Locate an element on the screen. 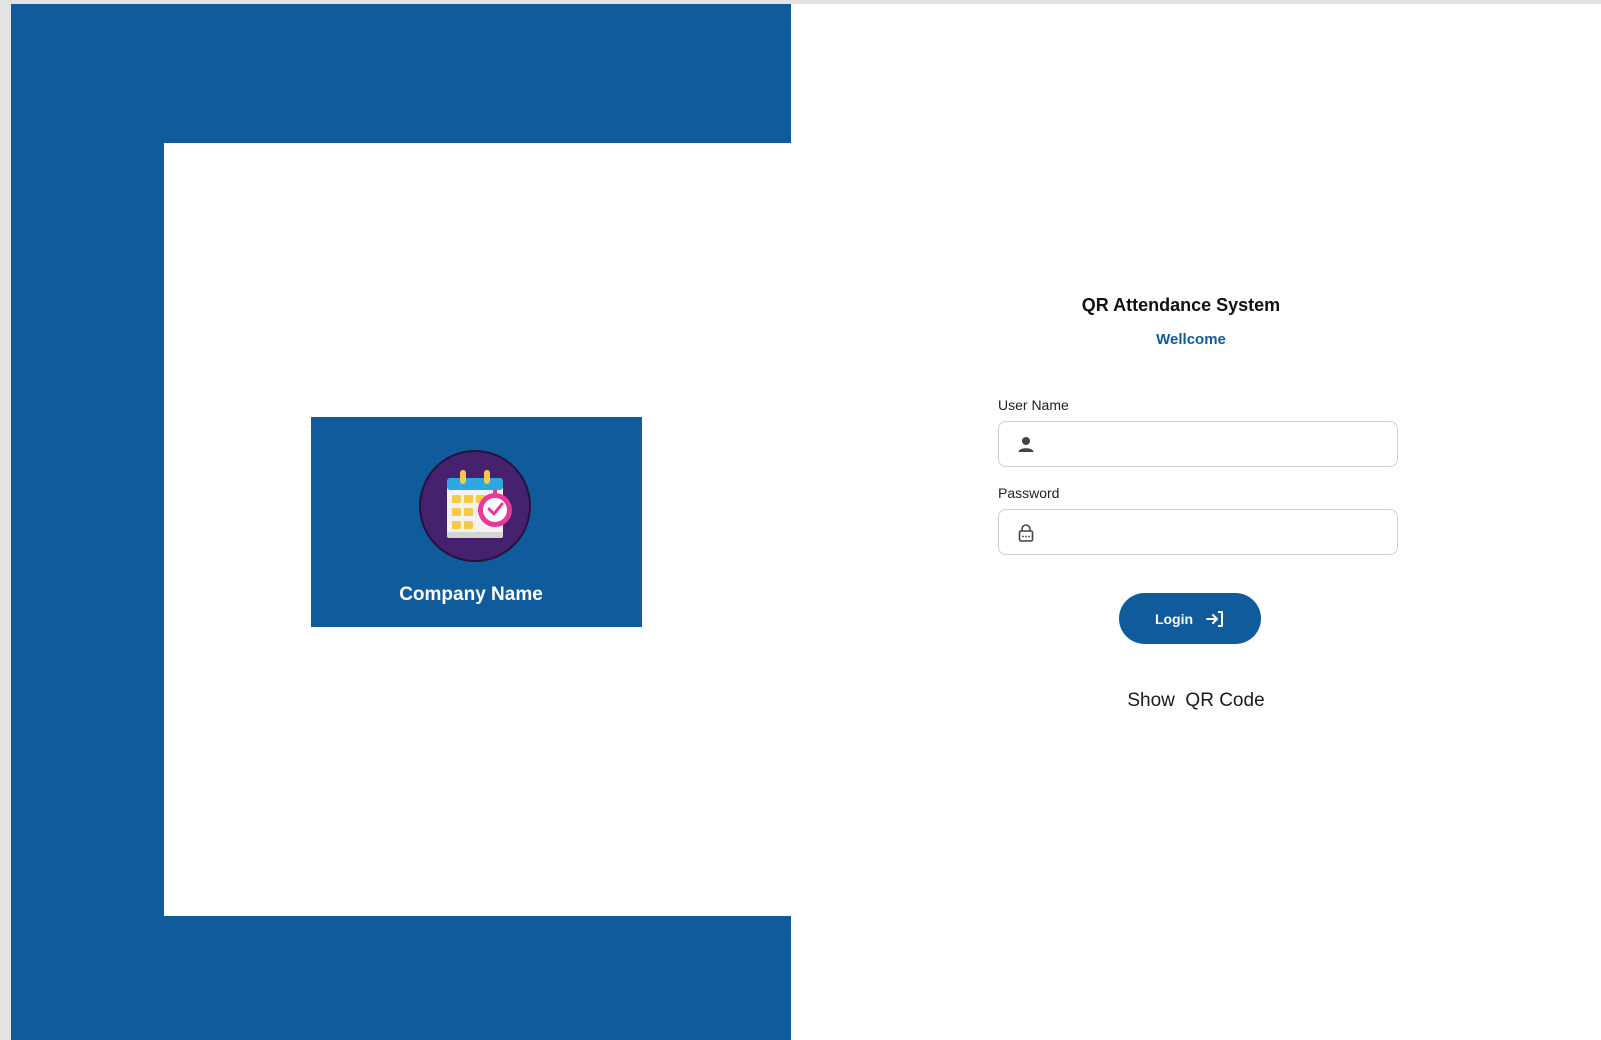  company-logo-card: Company Name is located at coordinates (476, 522).